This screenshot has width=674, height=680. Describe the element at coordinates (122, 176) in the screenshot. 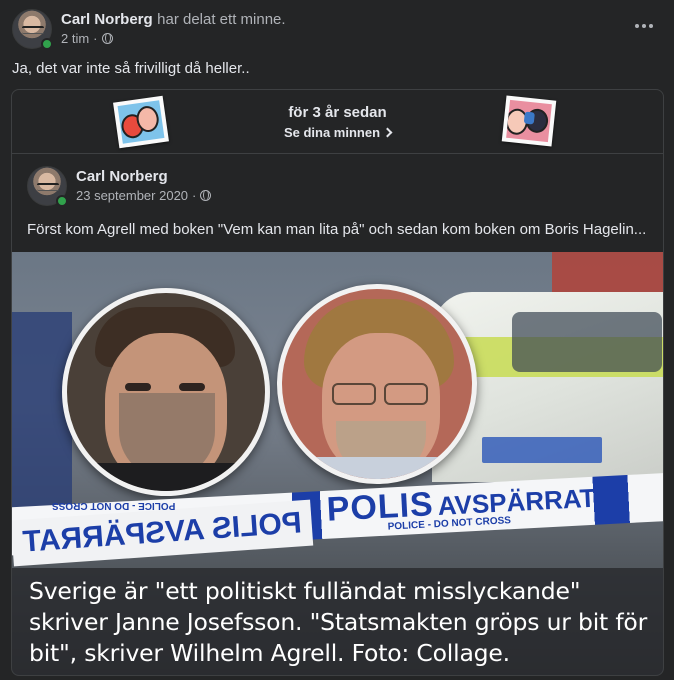

I see `original-author-name: Carl Norberg` at that location.